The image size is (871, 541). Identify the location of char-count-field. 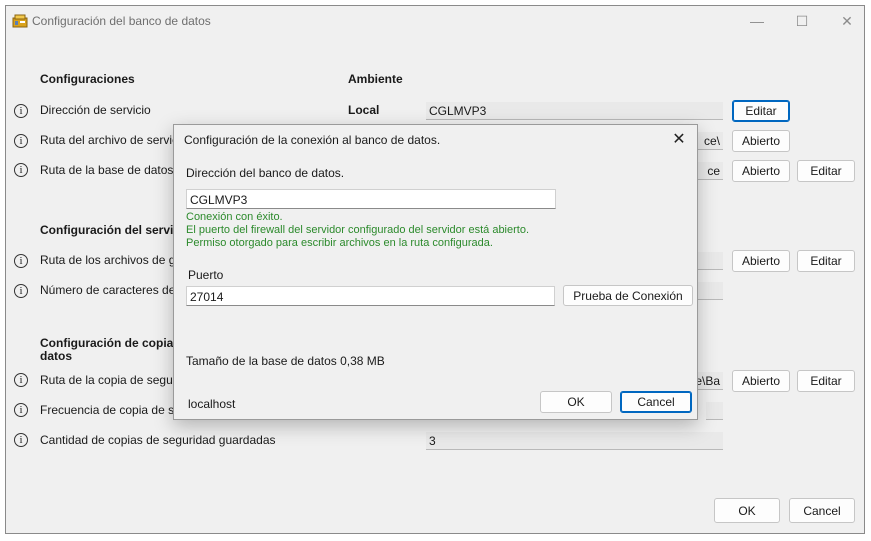
(709, 291).